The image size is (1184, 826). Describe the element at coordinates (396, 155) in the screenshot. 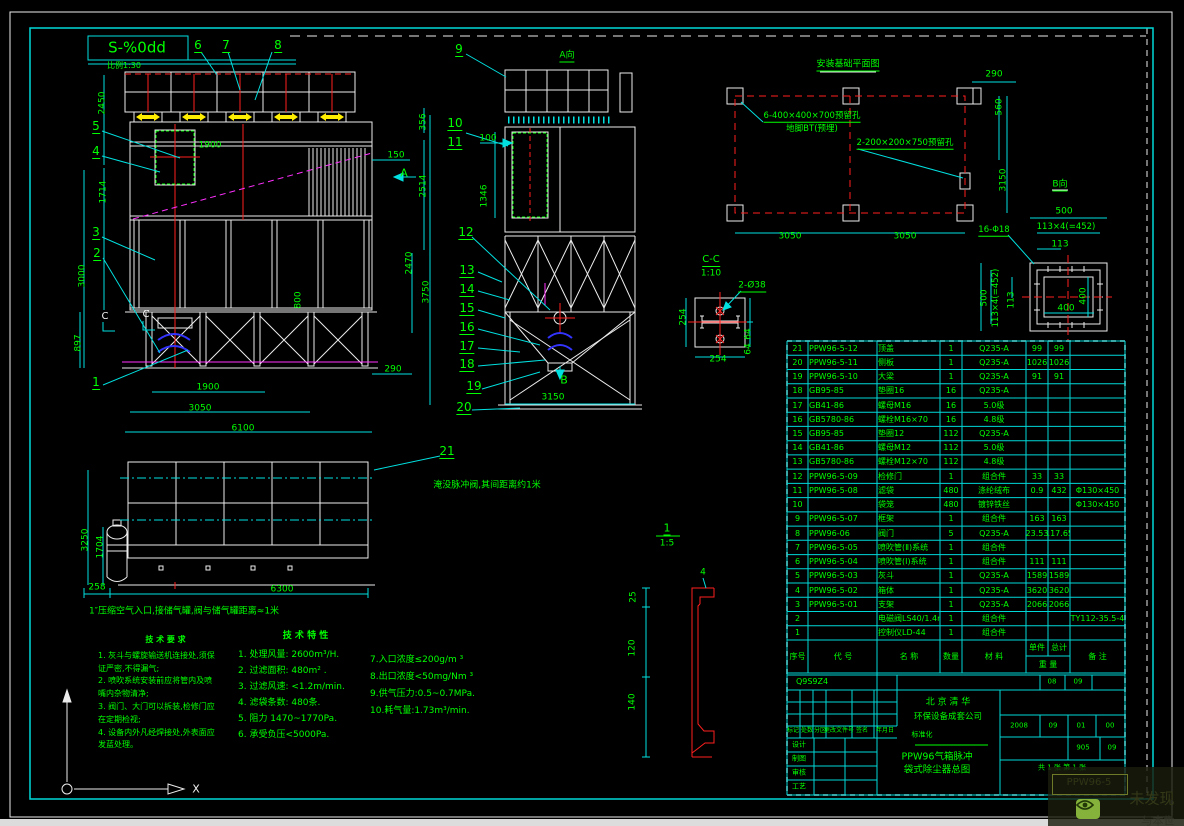

I see `dim-150: 150` at that location.